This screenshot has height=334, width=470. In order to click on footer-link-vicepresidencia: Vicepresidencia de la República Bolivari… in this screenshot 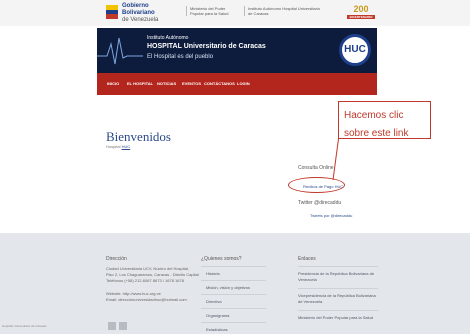, I will do `click(338, 299)`.